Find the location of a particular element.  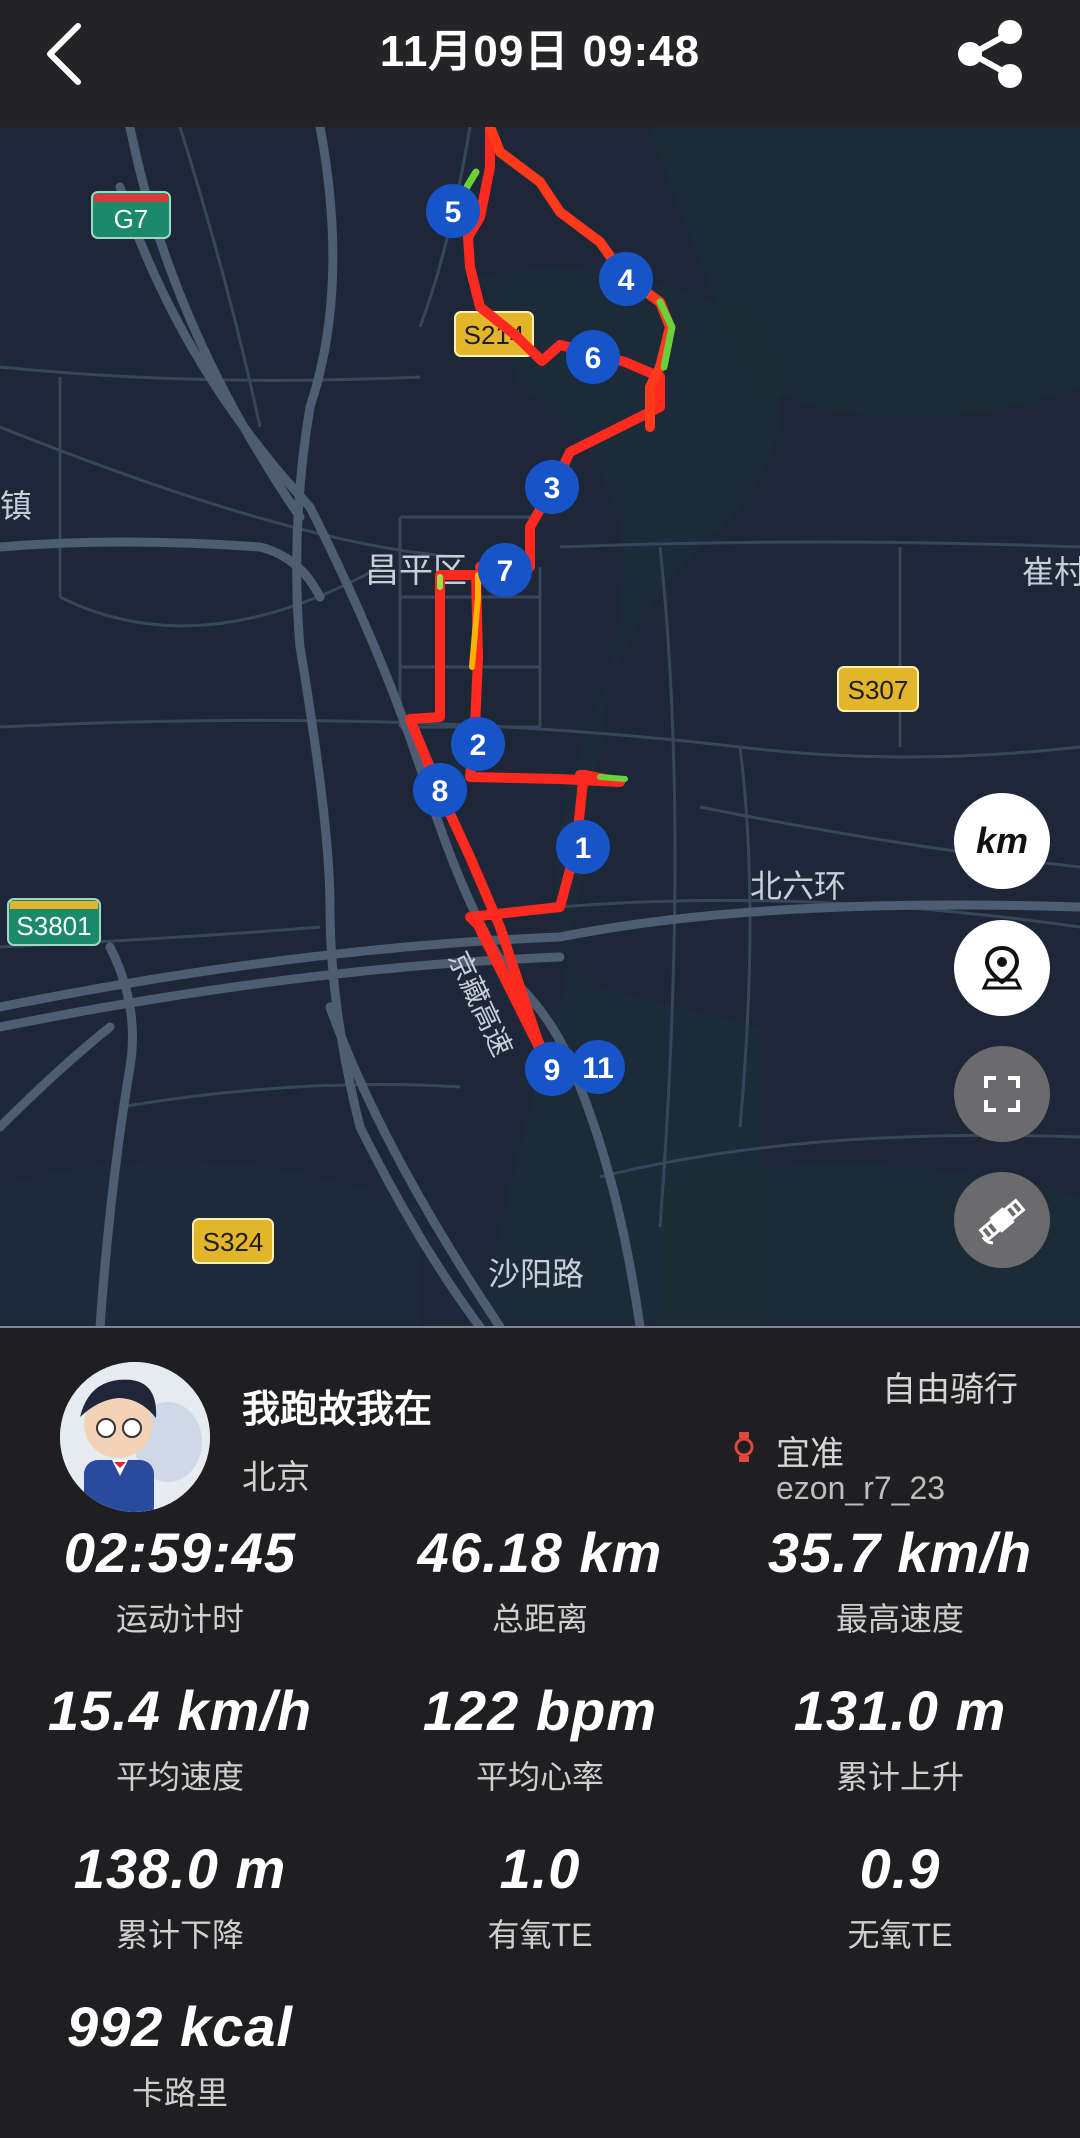

stat-value: 131.0 m is located at coordinates (900, 1710).